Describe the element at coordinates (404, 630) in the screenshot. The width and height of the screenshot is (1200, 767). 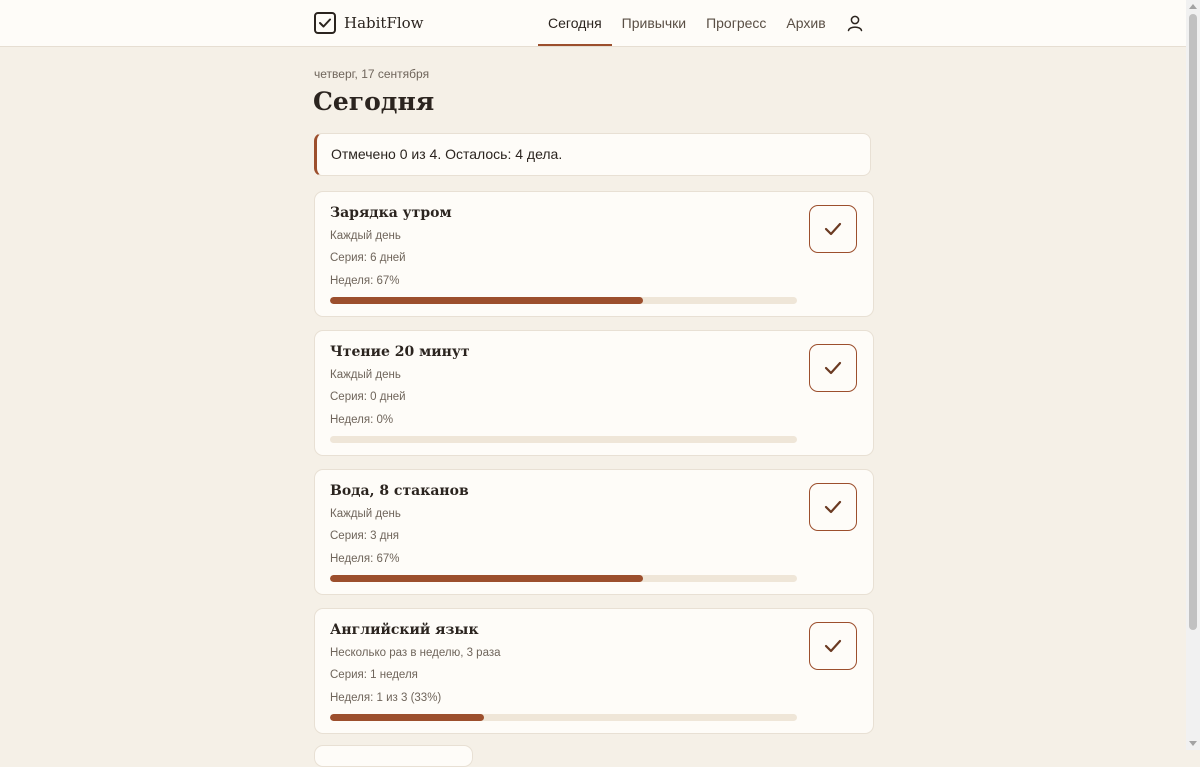
I see `habit-name: Английский язык` at that location.